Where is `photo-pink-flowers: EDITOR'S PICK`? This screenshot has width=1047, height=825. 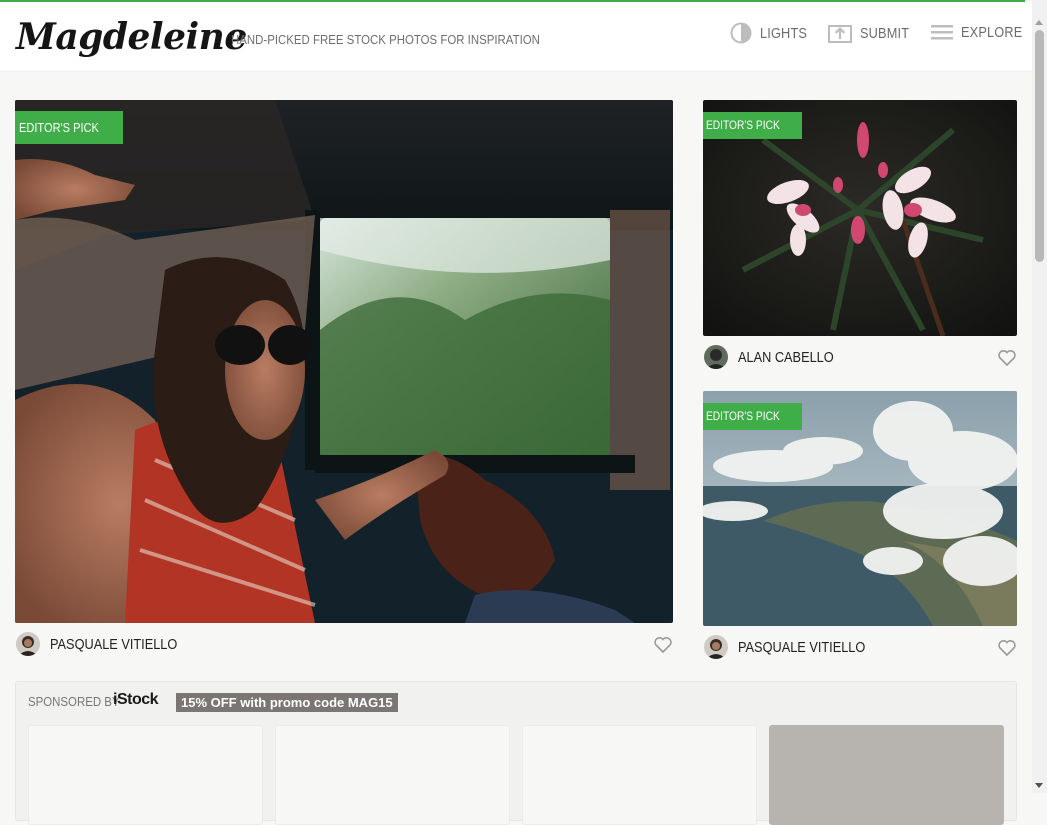 photo-pink-flowers: EDITOR'S PICK is located at coordinates (860, 218).